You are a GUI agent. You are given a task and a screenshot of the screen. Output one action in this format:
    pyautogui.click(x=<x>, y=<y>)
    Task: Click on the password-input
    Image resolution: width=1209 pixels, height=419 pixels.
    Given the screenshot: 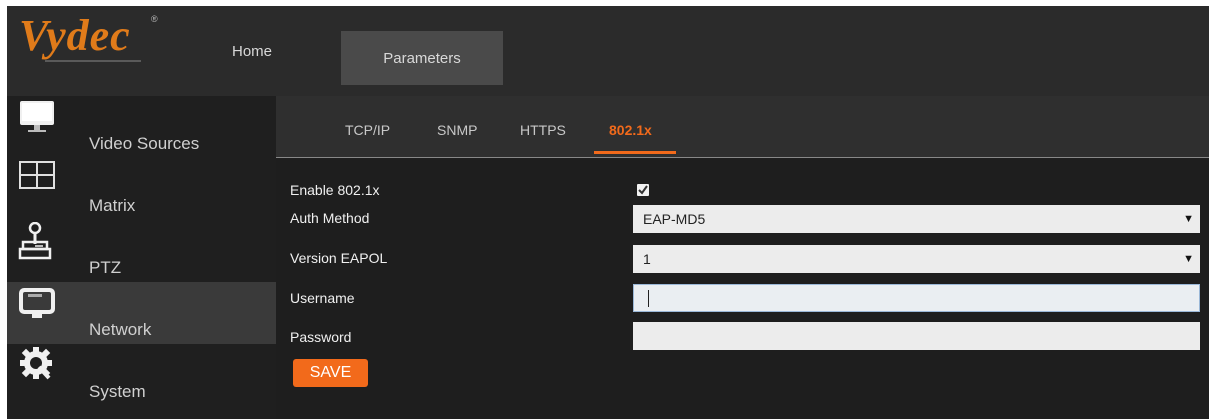 What is the action you would take?
    pyautogui.click(x=916, y=336)
    